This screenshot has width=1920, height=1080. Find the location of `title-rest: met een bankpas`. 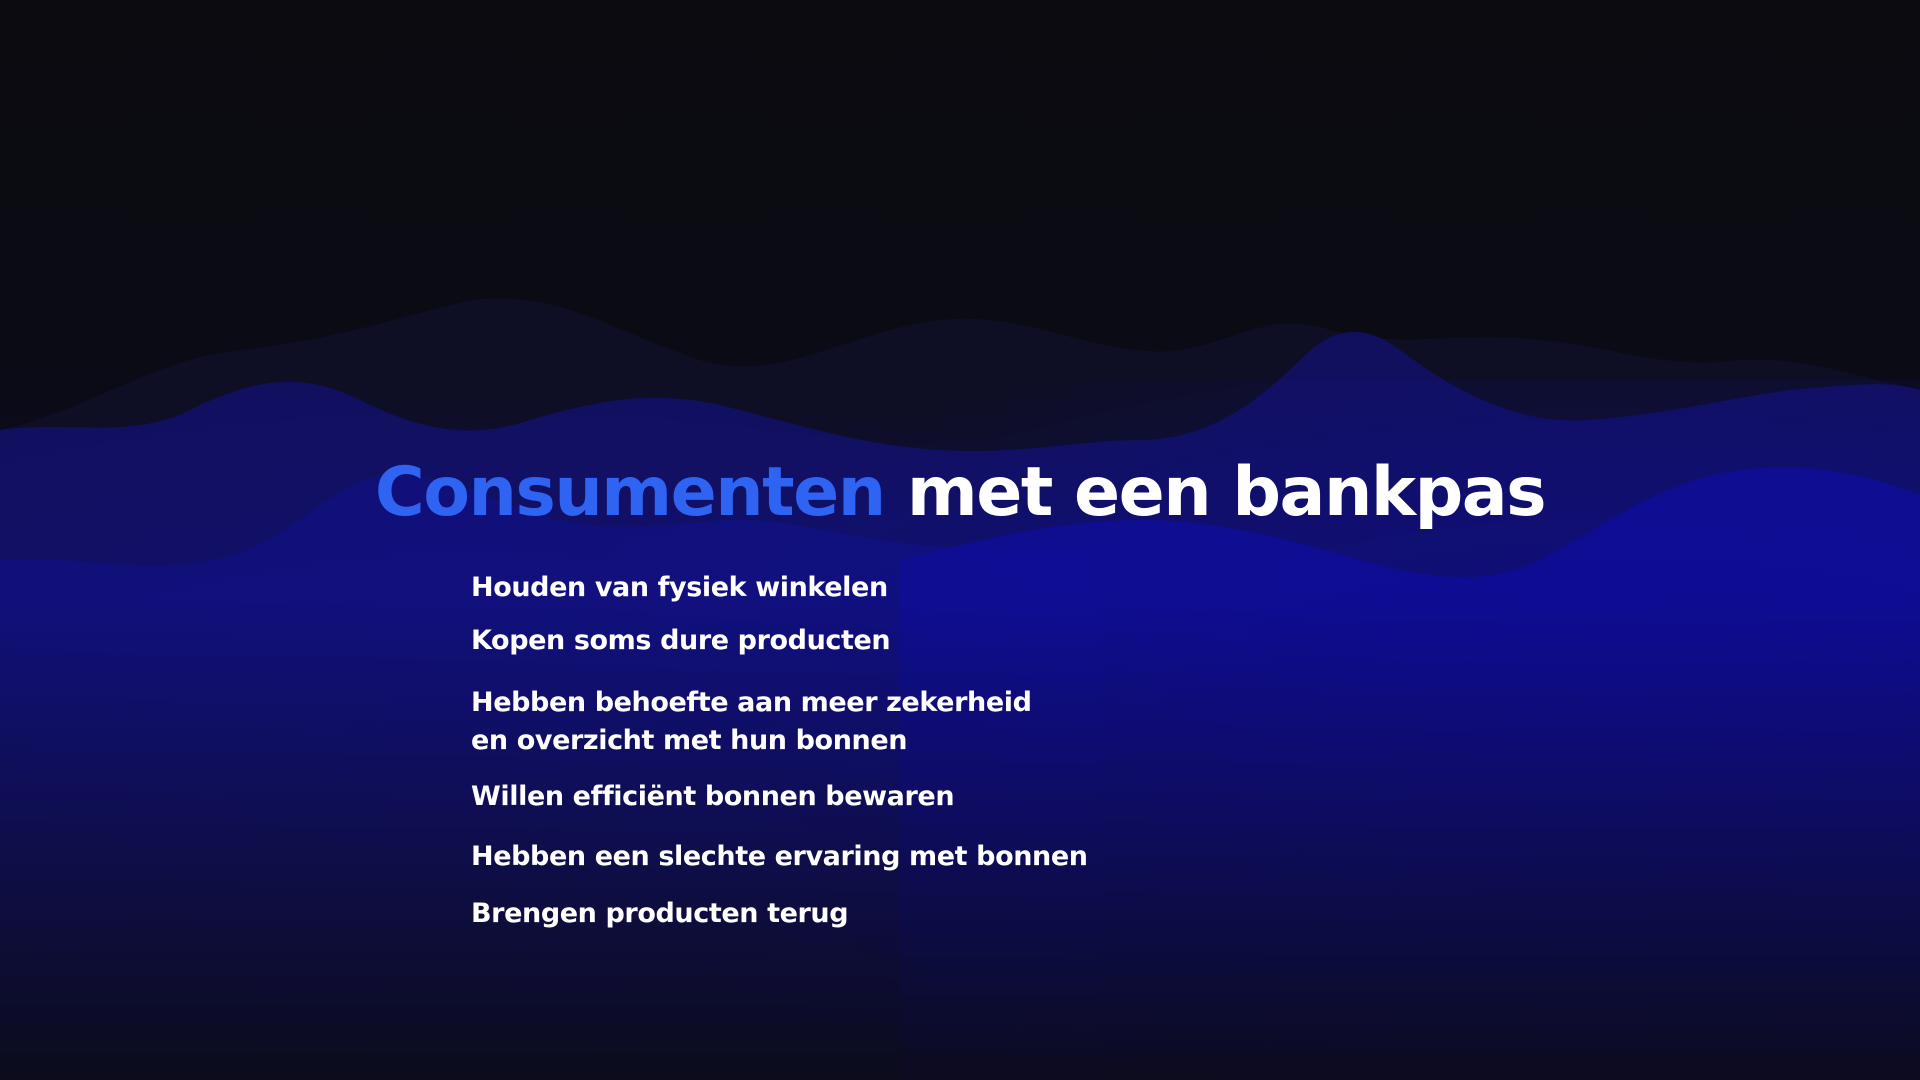

title-rest: met een bankpas is located at coordinates (1226, 492).